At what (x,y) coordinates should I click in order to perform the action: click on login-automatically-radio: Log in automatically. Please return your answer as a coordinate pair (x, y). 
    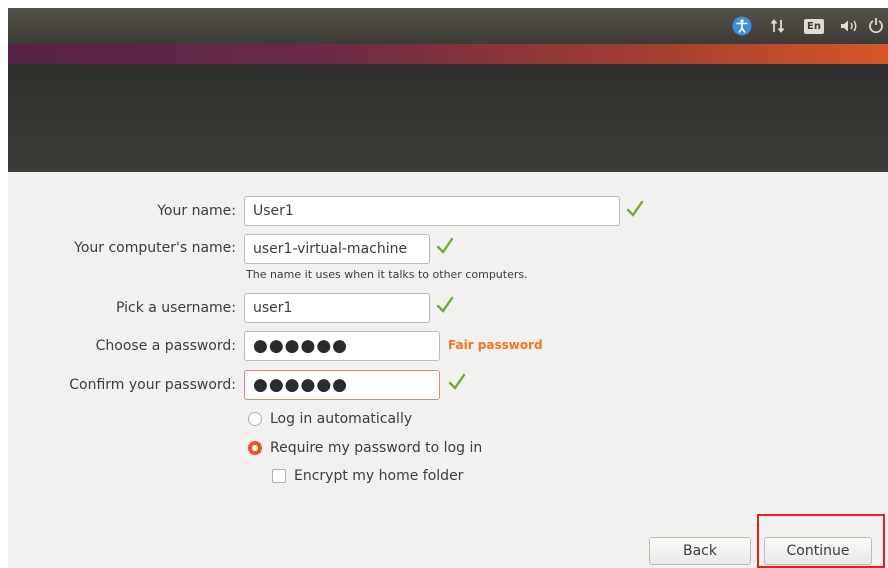
    Looking at the image, I should click on (330, 419).